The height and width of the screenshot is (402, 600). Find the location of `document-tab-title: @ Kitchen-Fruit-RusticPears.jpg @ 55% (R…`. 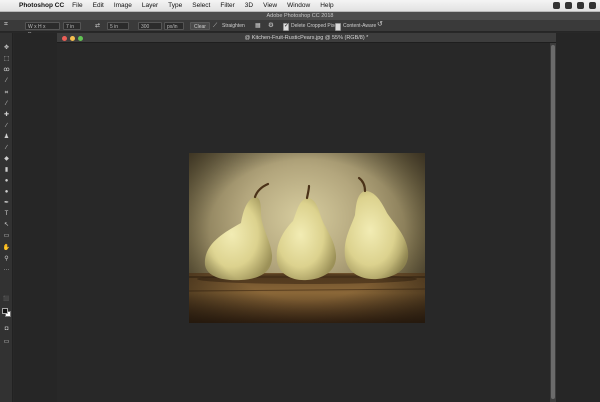

document-tab-title: @ Kitchen-Fruit-RusticPears.jpg @ 55% (R… is located at coordinates (307, 38).